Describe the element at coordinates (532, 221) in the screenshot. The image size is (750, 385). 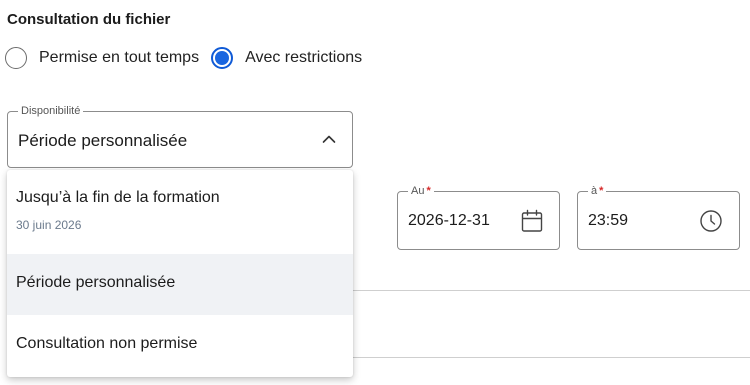
I see `calendar-icon` at that location.